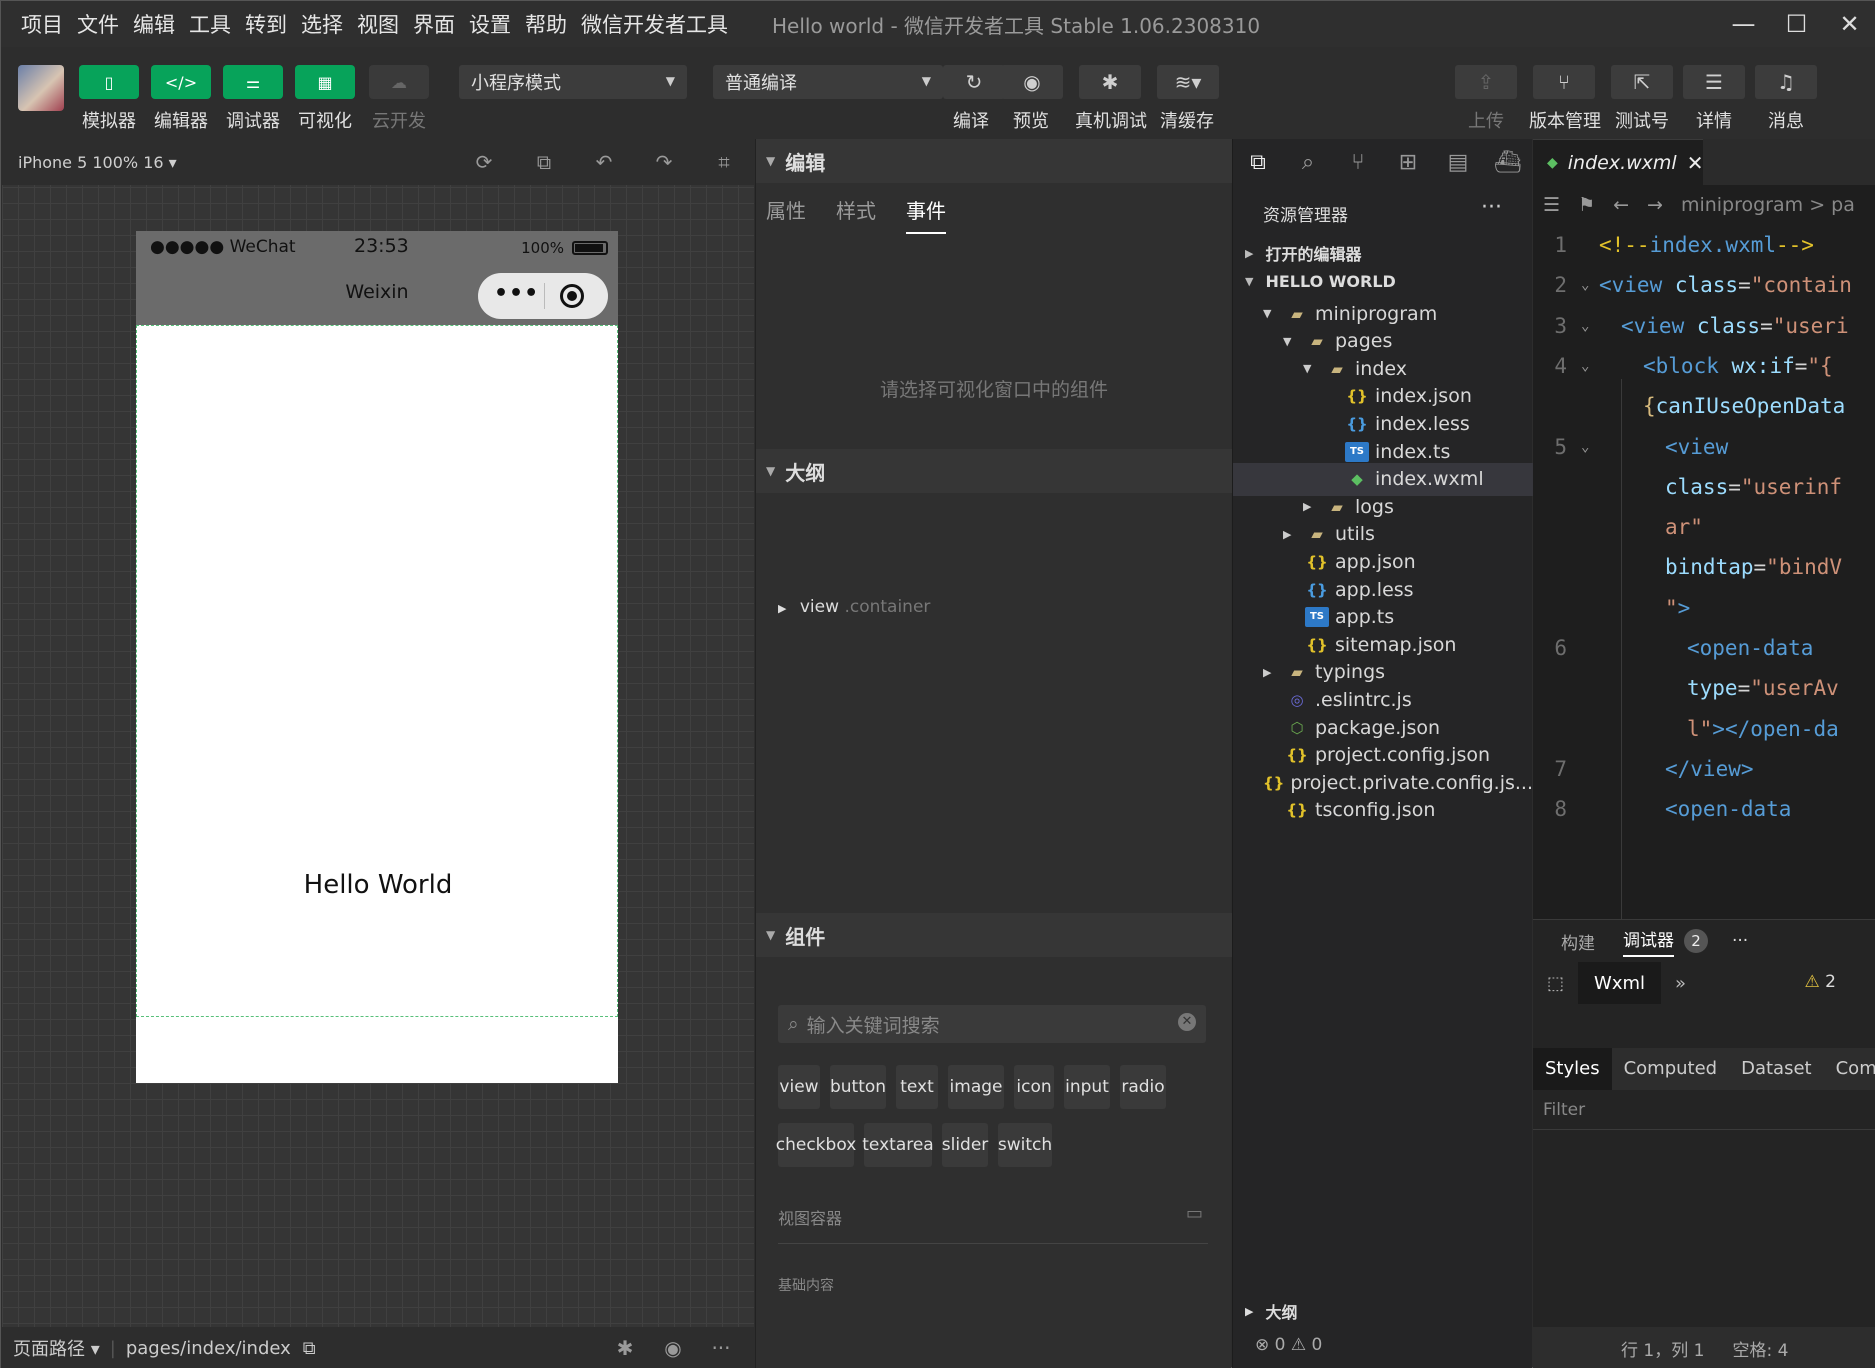  Describe the element at coordinates (309, 1348) in the screenshot. I see `copy-icon: ⧉` at that location.